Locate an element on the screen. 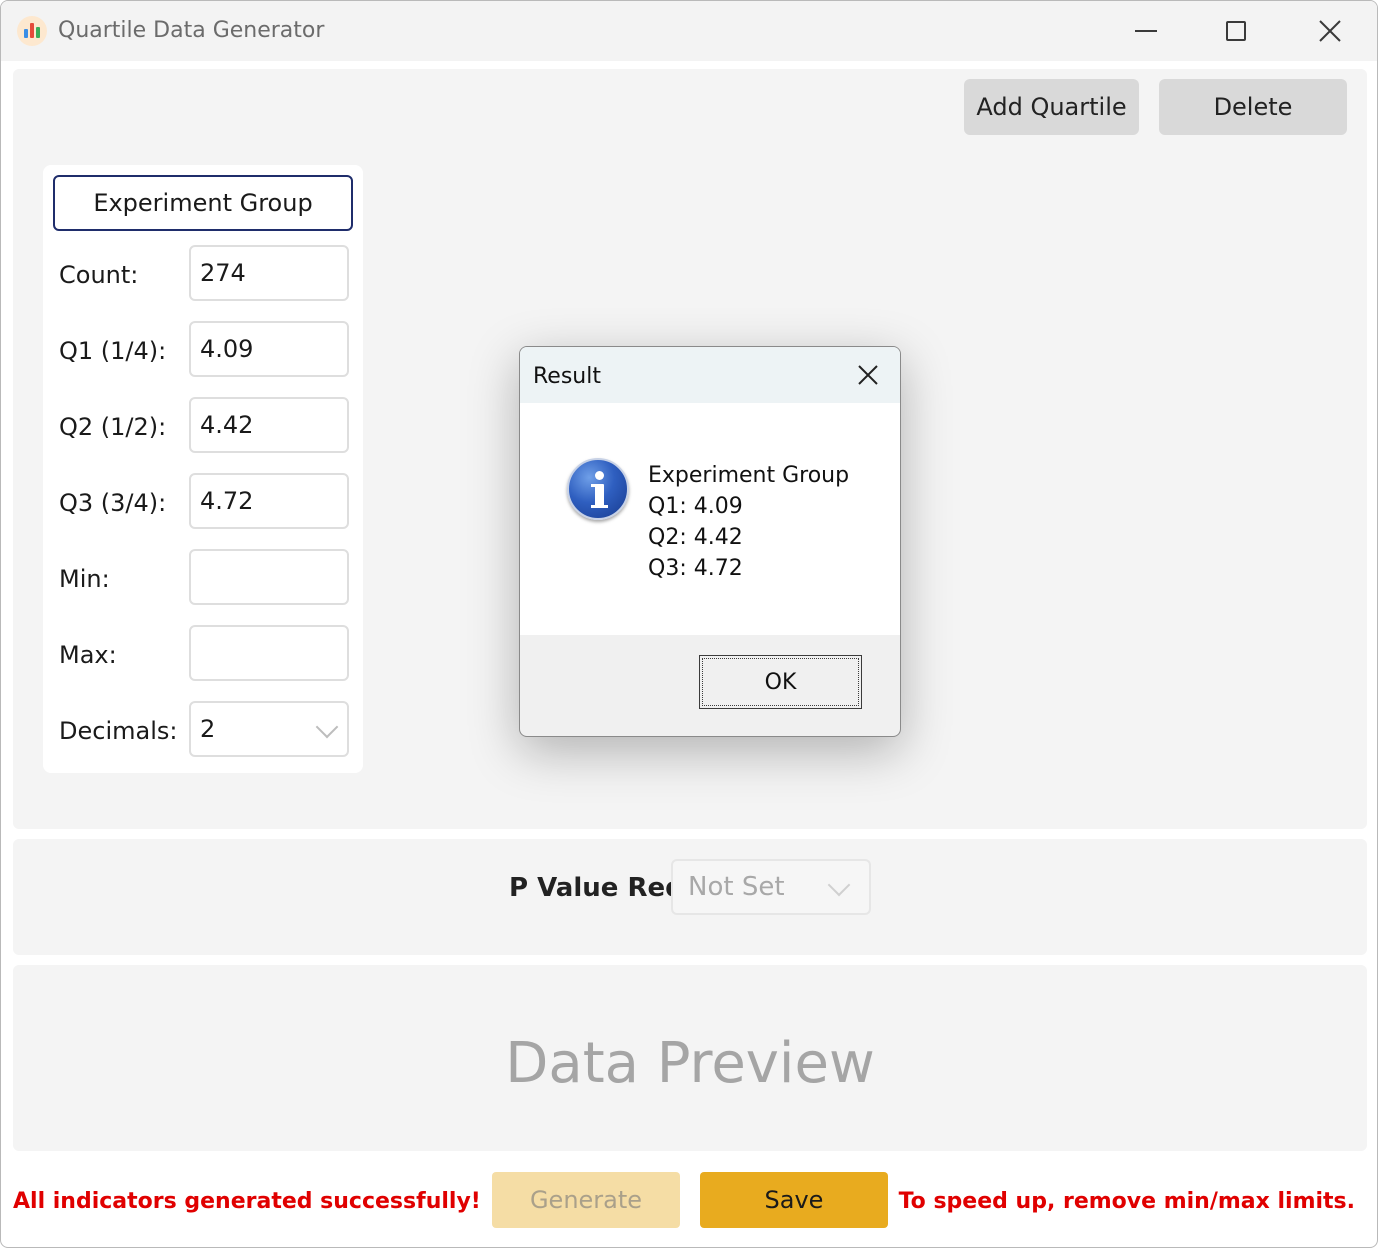  window-title: Quartile Data Generator is located at coordinates (191, 30).